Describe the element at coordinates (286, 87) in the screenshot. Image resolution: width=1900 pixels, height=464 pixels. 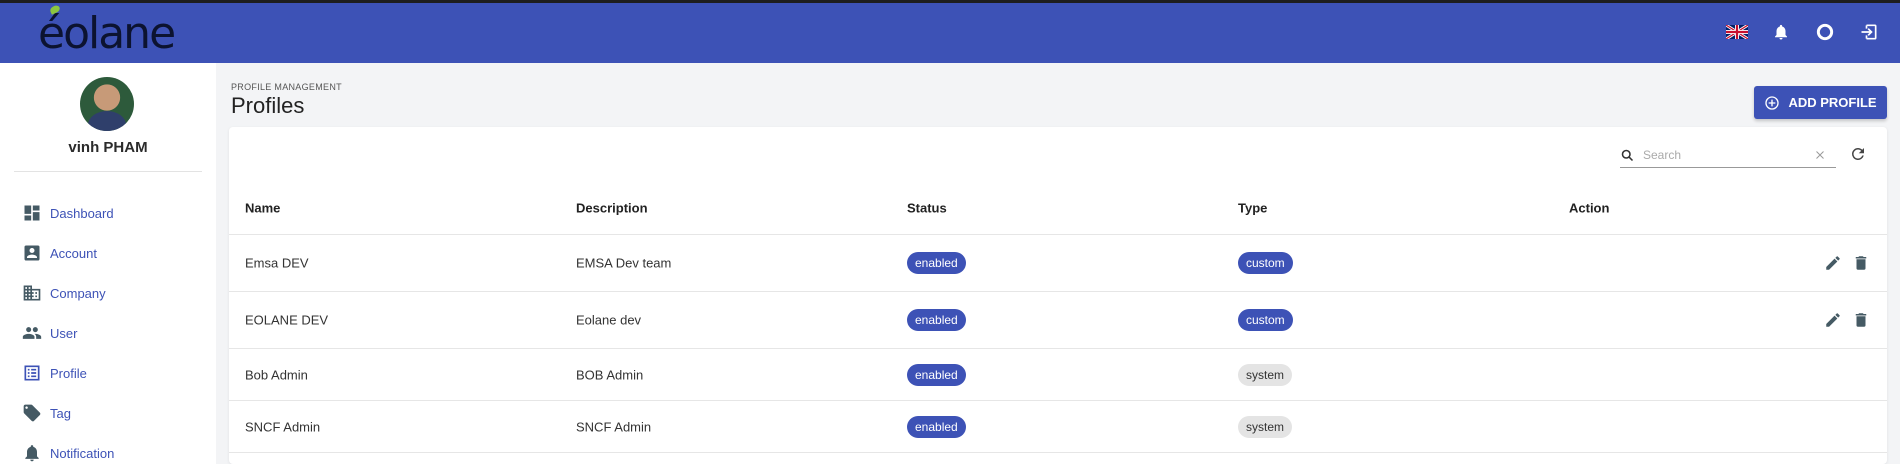
I see `breadcrumb: PROFILE MANAGEMENT` at that location.